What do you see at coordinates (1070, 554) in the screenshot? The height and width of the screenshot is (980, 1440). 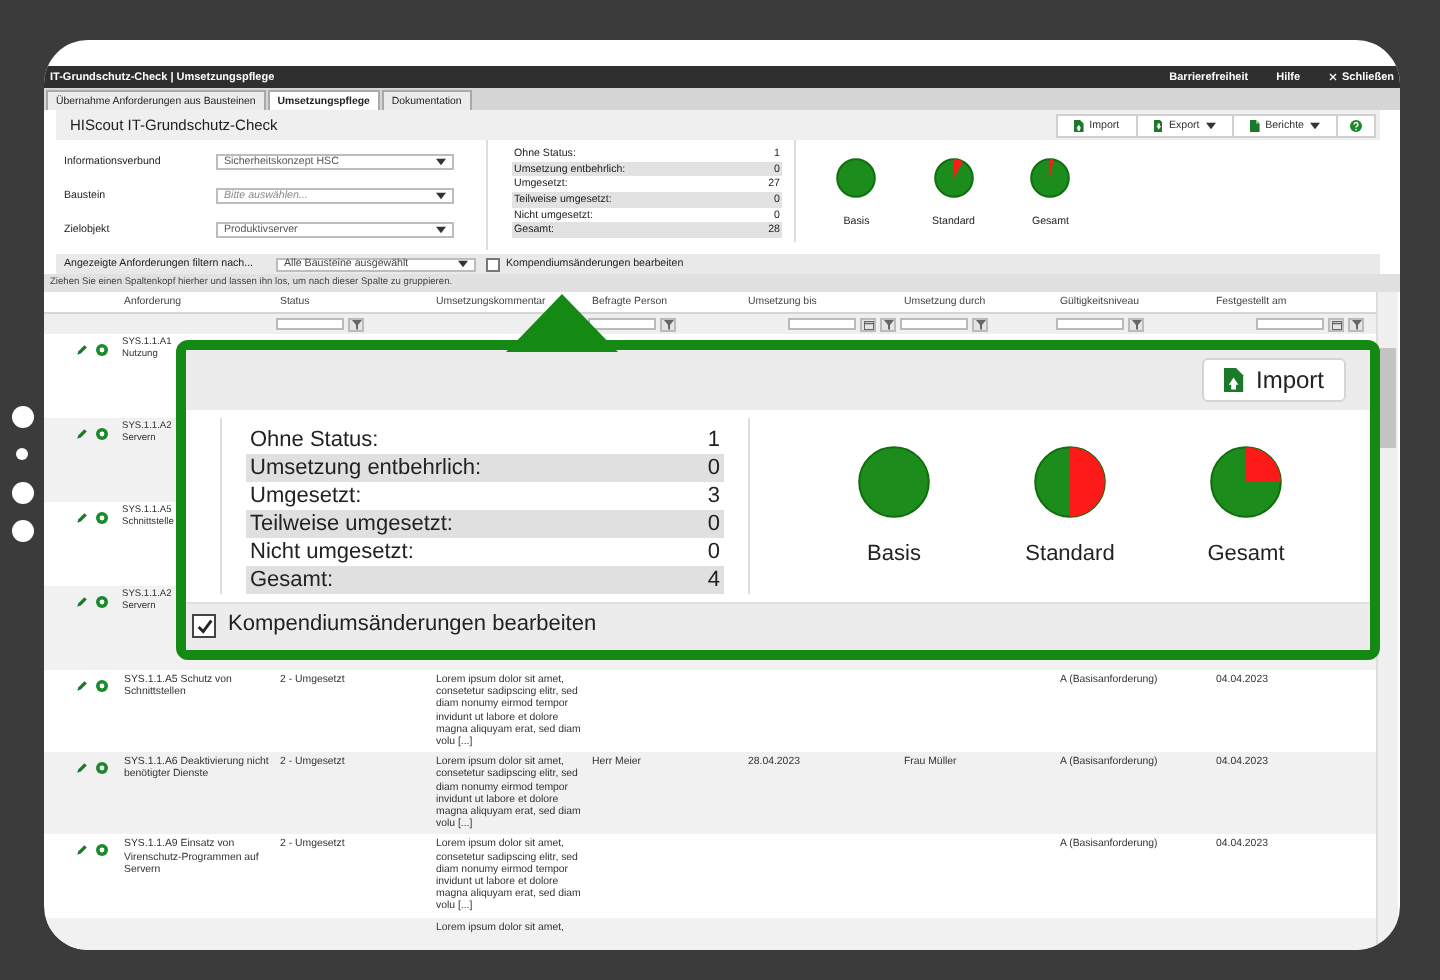 I see `pie-label: Standard` at bounding box center [1070, 554].